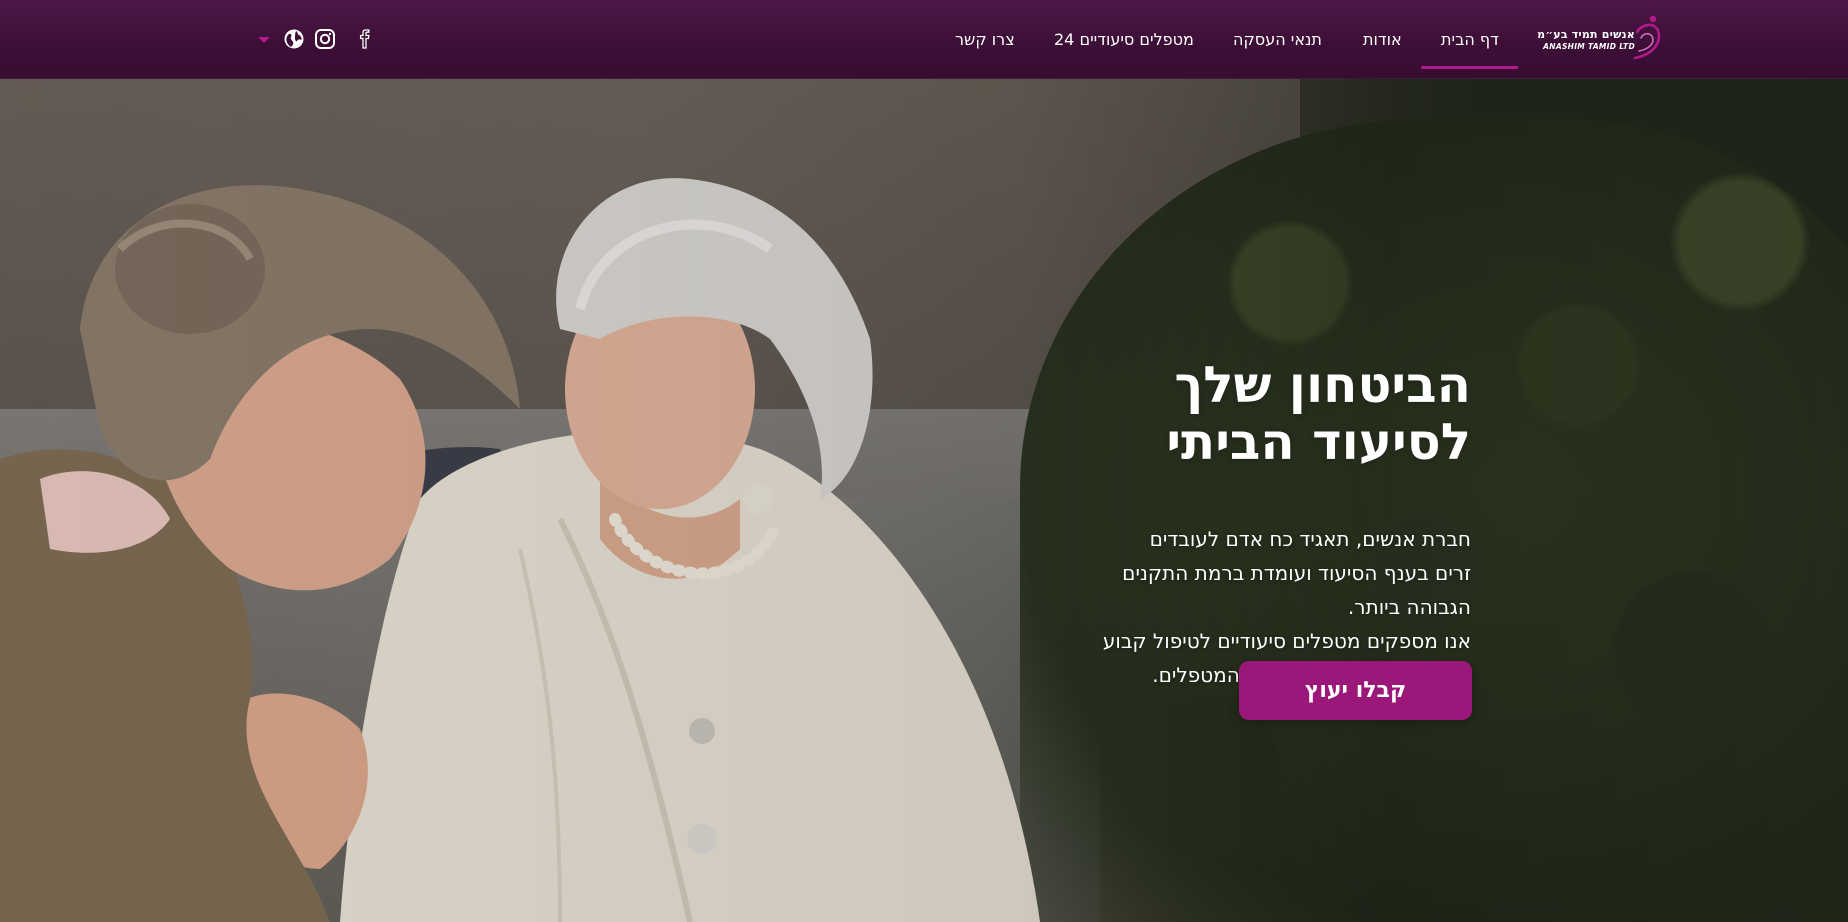  I want to click on instagram-icon, so click(325, 39).